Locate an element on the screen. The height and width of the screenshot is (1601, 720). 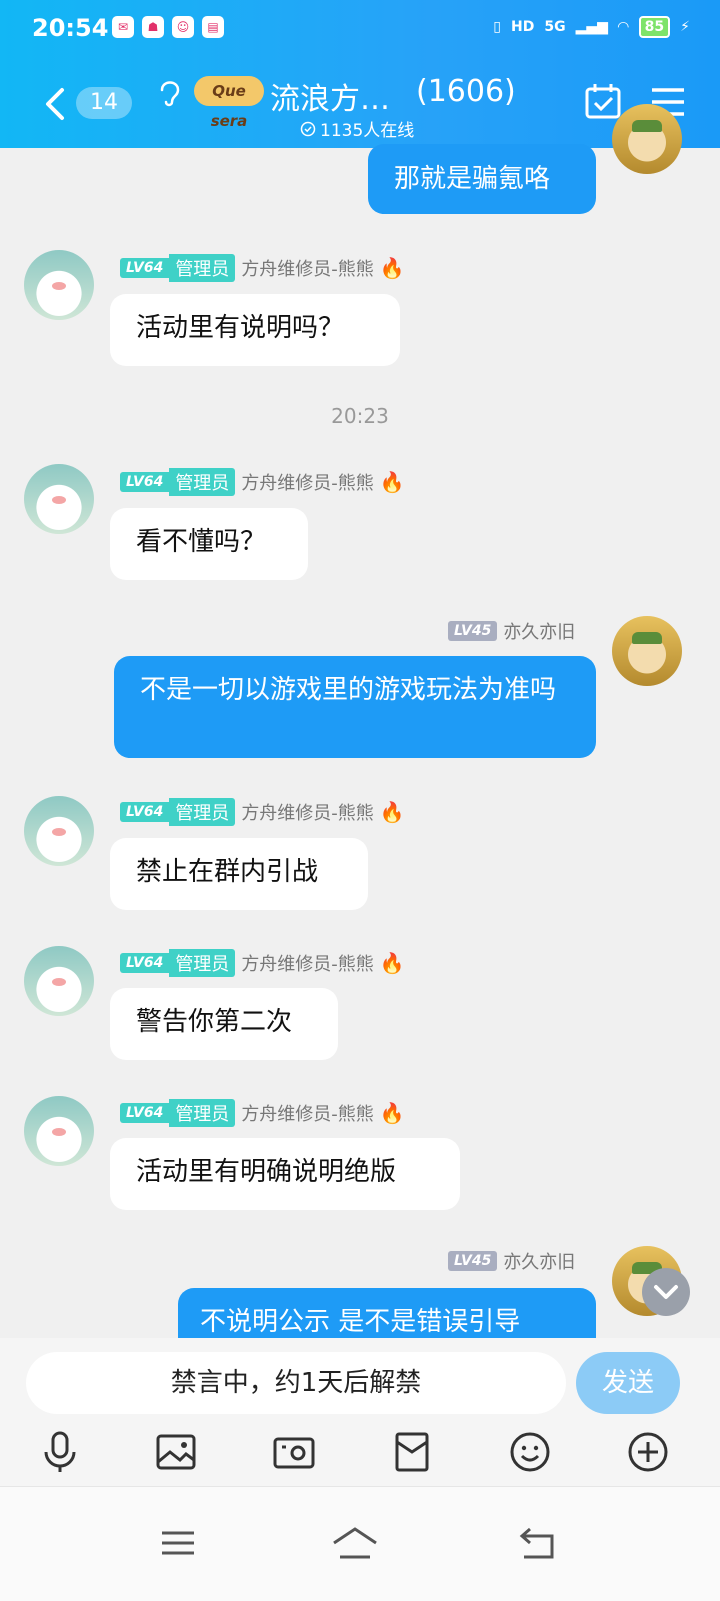
calendar-check-icon is located at coordinates (603, 101).